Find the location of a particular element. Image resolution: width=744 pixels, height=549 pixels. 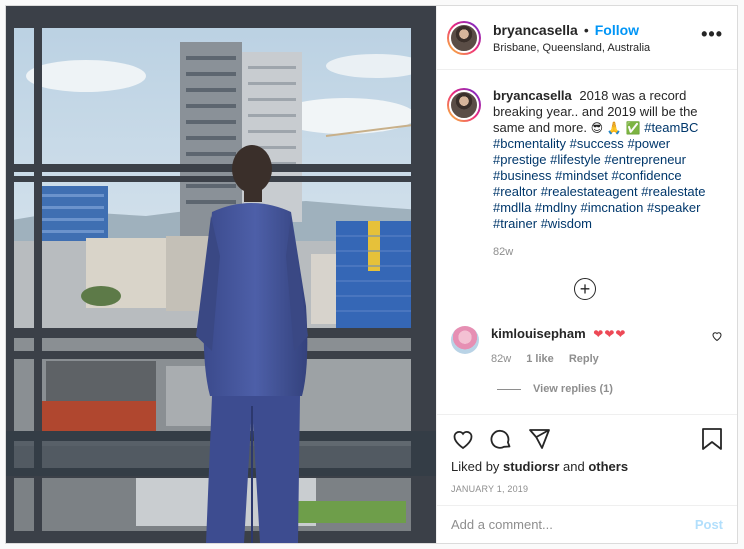

share-paper-plane-icon is located at coordinates (539, 439).